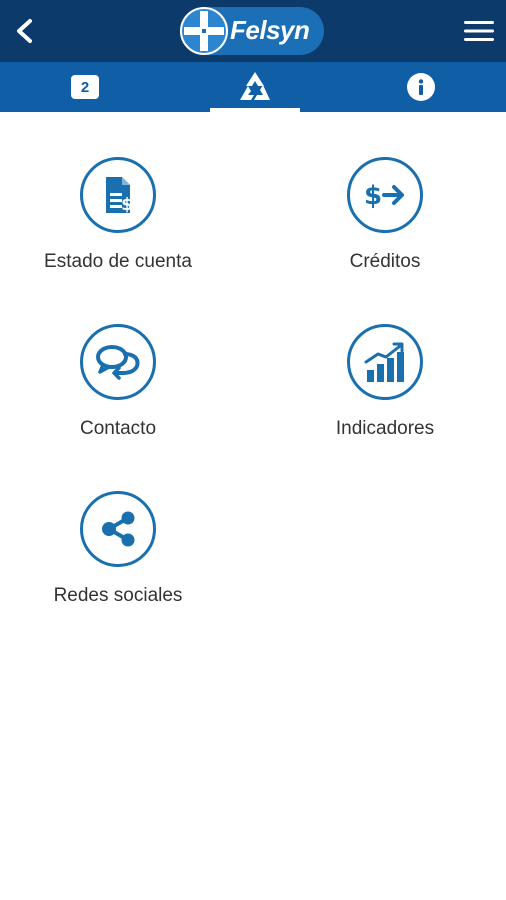  Describe the element at coordinates (255, 110) in the screenshot. I see `active-tab-indicator` at that location.